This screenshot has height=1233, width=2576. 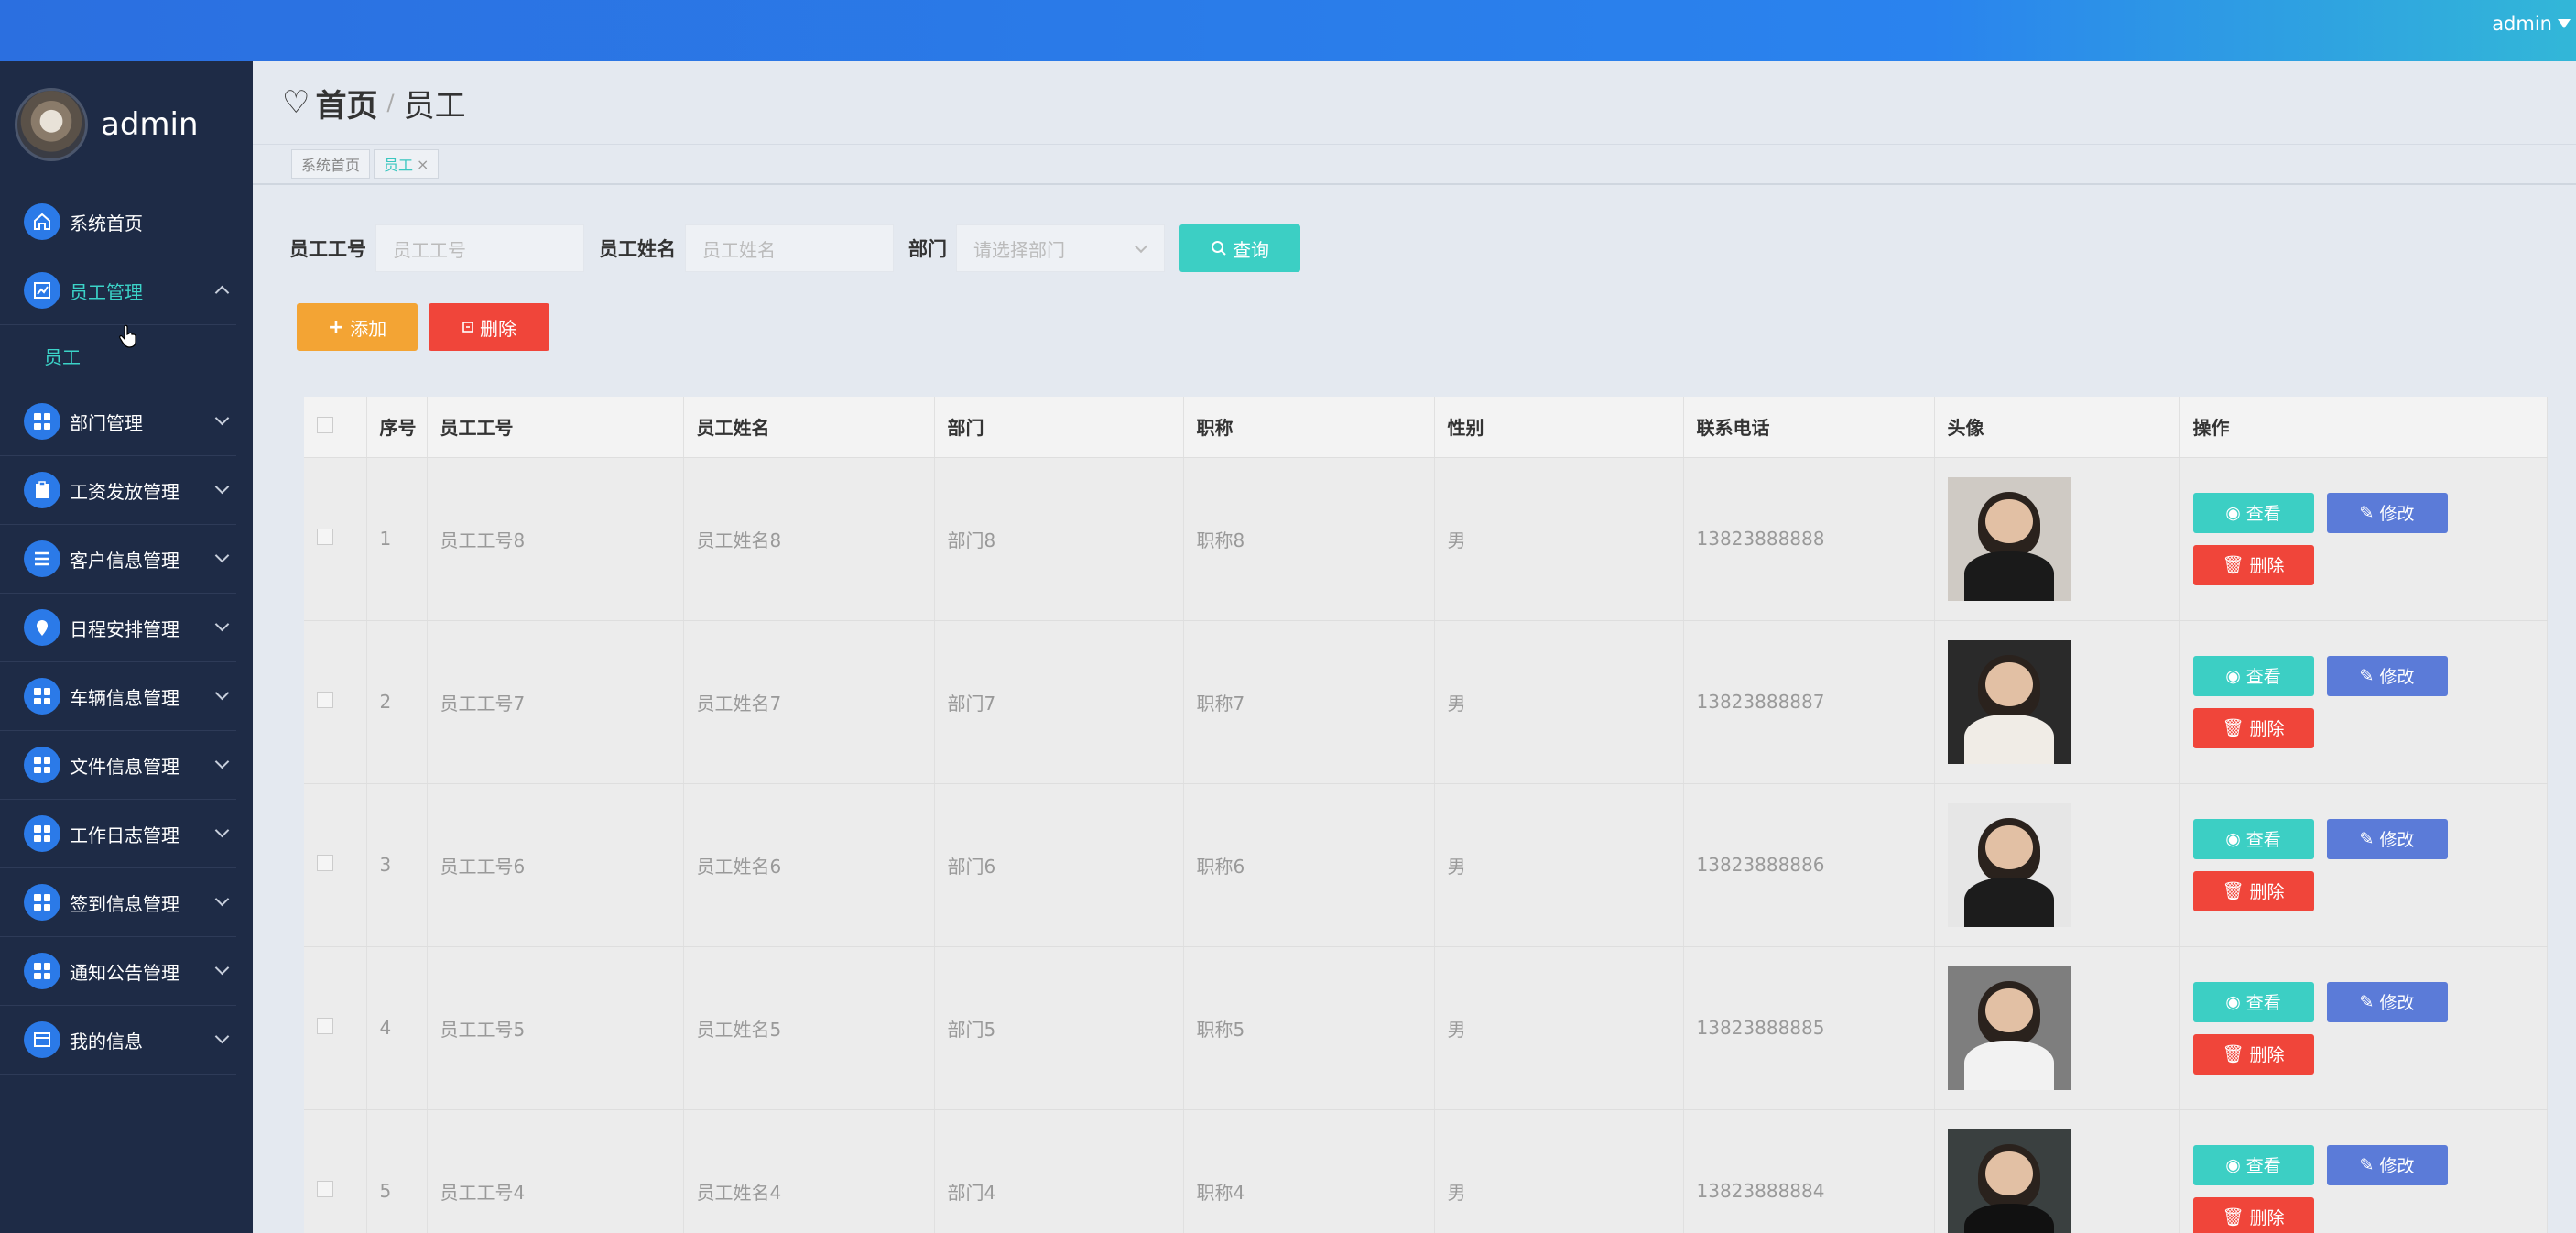 I want to click on select-all-checkbox, so click(x=325, y=424).